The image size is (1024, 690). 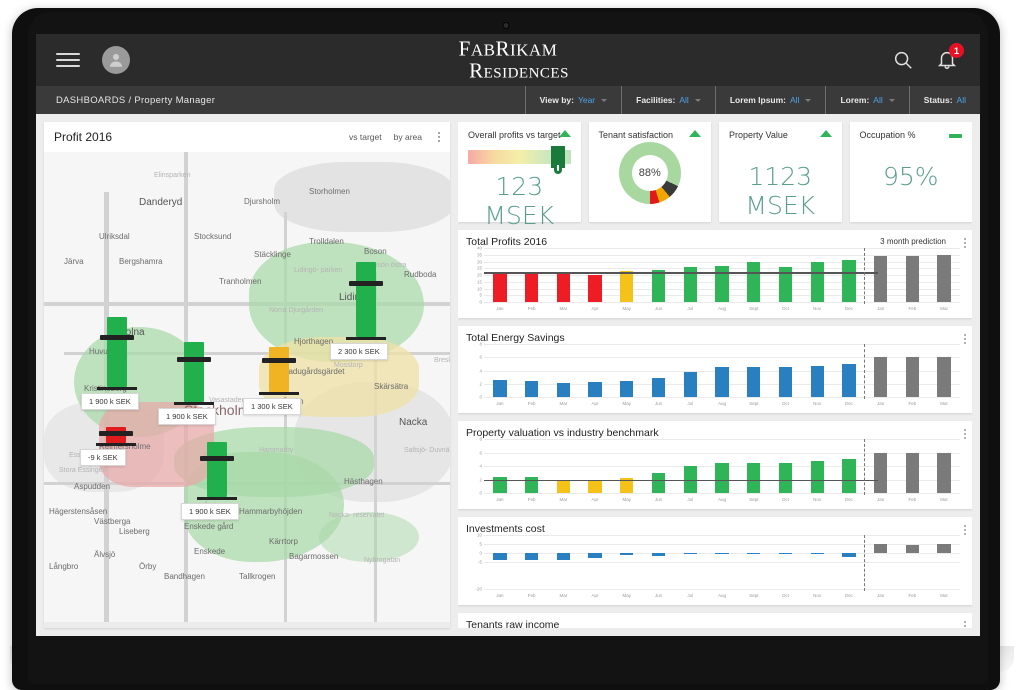 What do you see at coordinates (359, 311) in the screenshot?
I see `map-marker: 2 300 k SEK` at bounding box center [359, 311].